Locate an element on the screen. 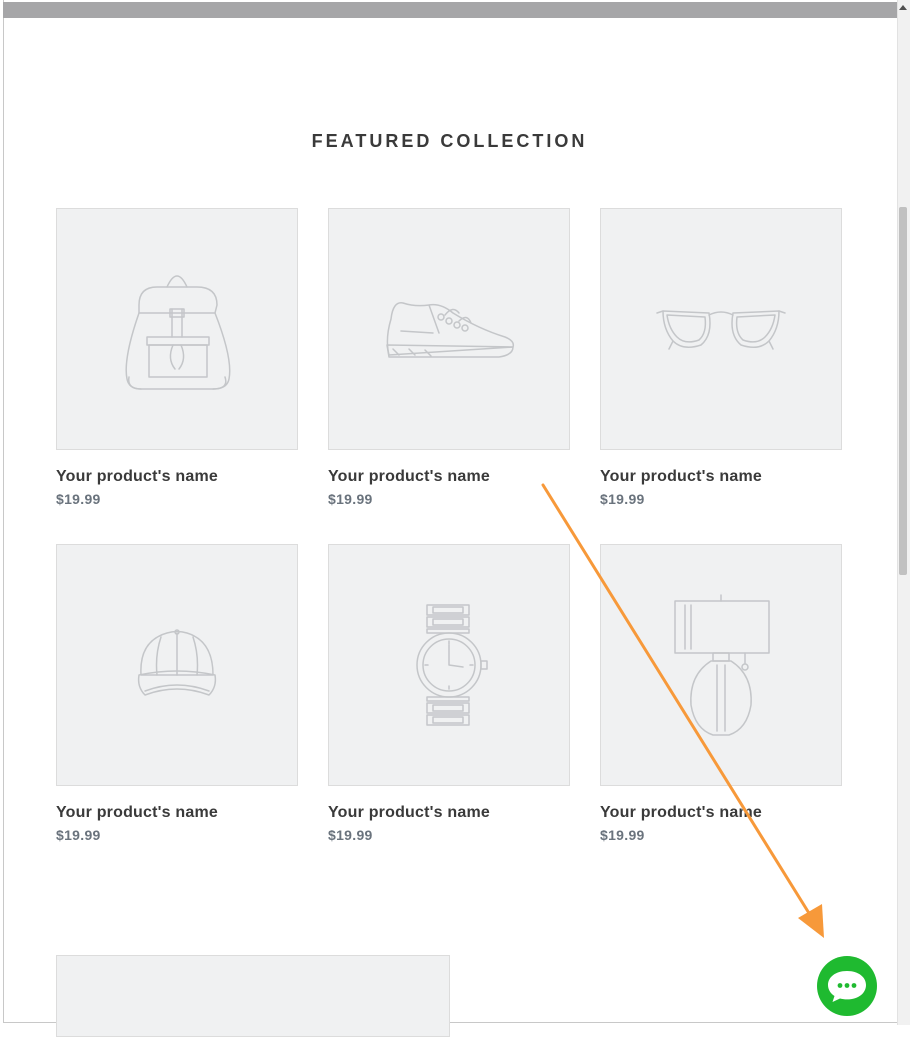  scroll-up-arrow-icon is located at coordinates (903, 7).